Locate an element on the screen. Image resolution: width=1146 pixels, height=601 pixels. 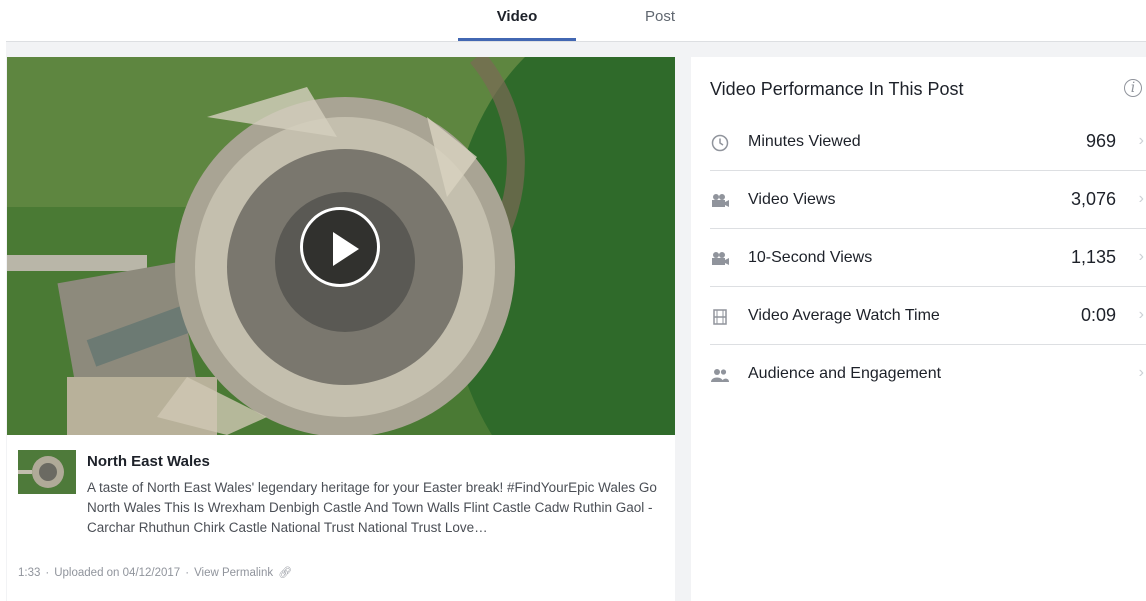
metric-minutes-viewed: Minutes Viewed 969 › is located at coordinates (928, 142).